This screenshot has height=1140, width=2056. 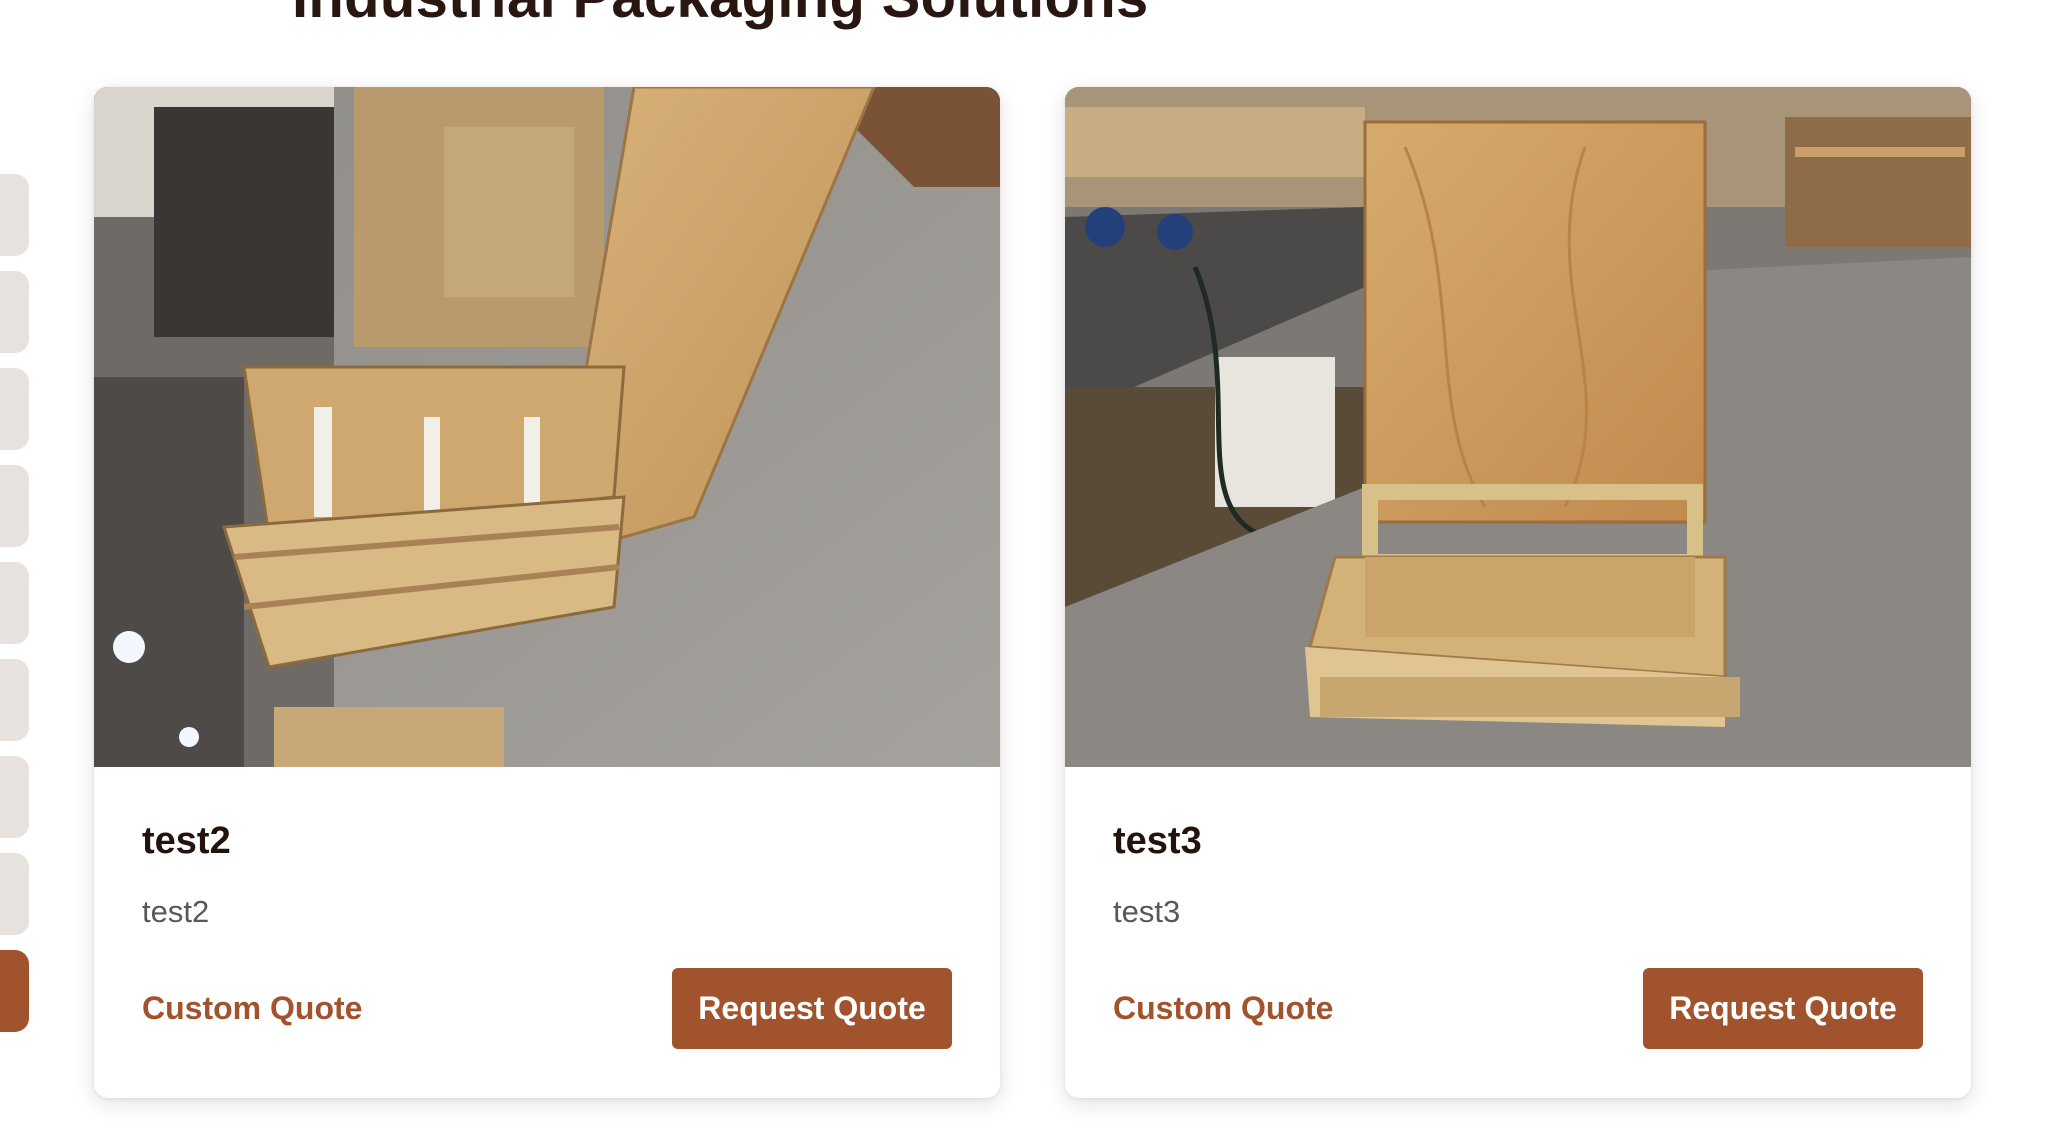 I want to click on side-tab-9-active, so click(x=14, y=991).